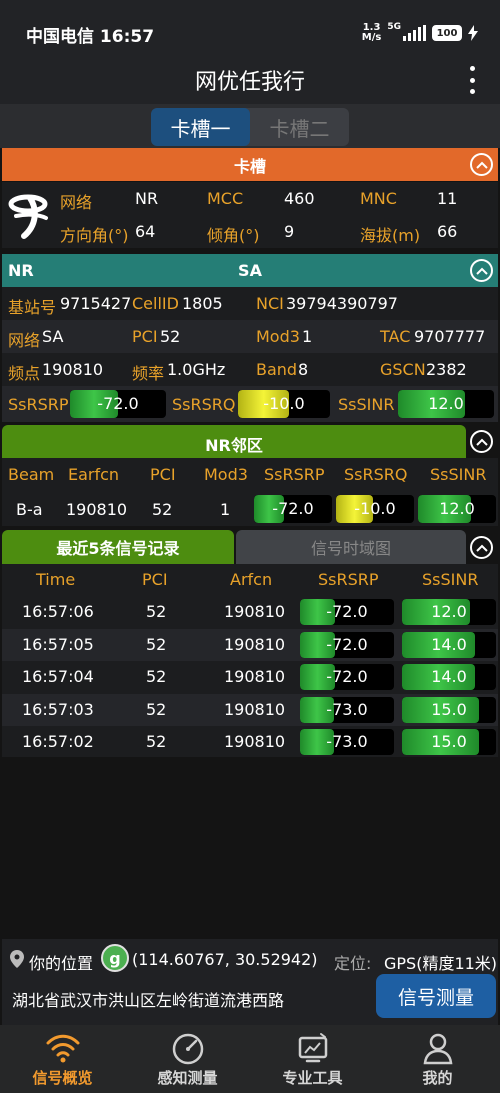 Image resolution: width=500 pixels, height=1093 pixels. I want to click on tac-value: 9707777, so click(450, 336).